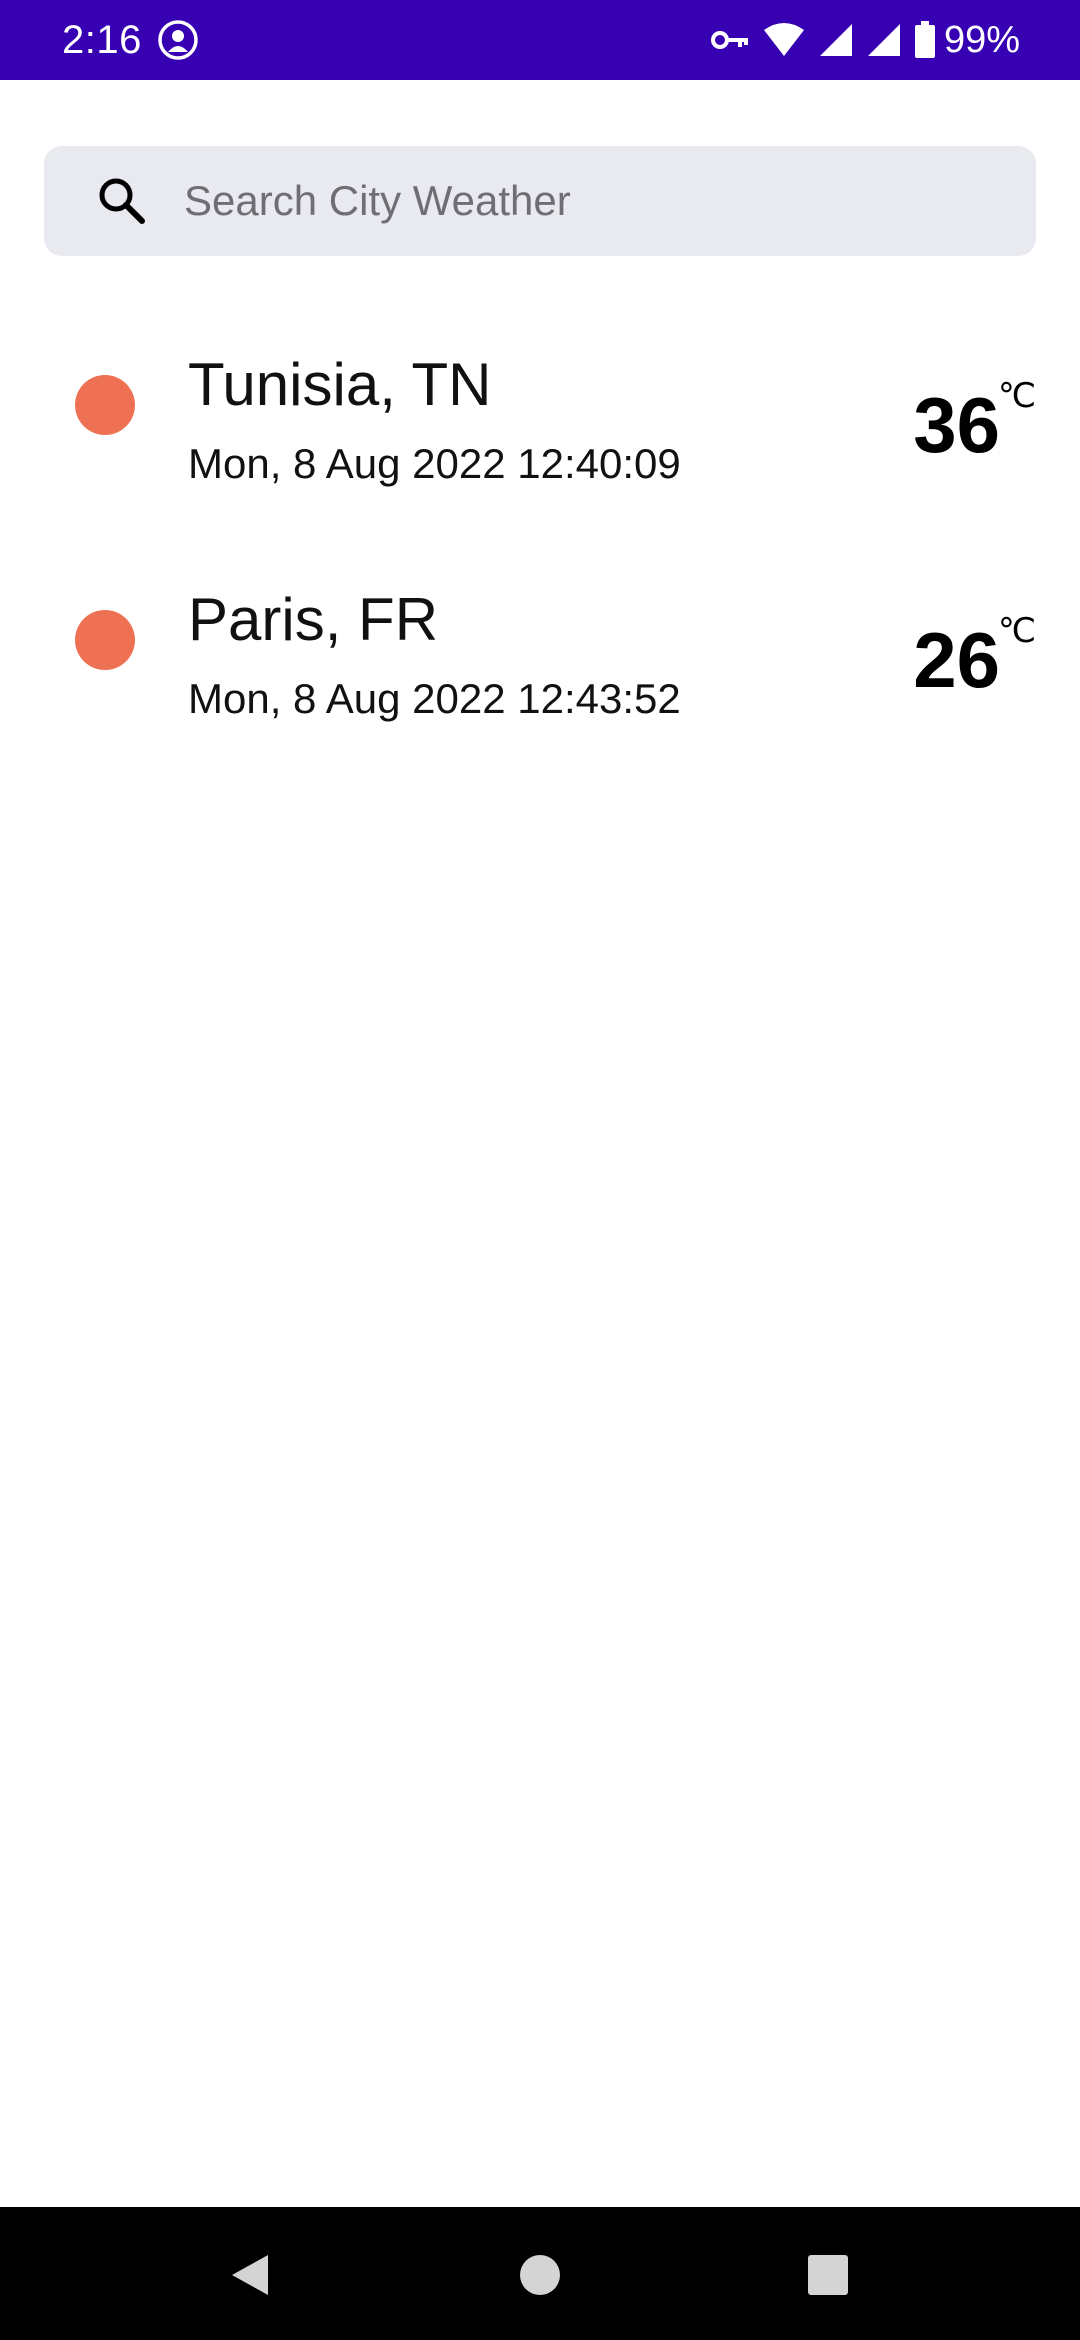 The image size is (1080, 2340). I want to click on vpn-key-icon, so click(729, 40).